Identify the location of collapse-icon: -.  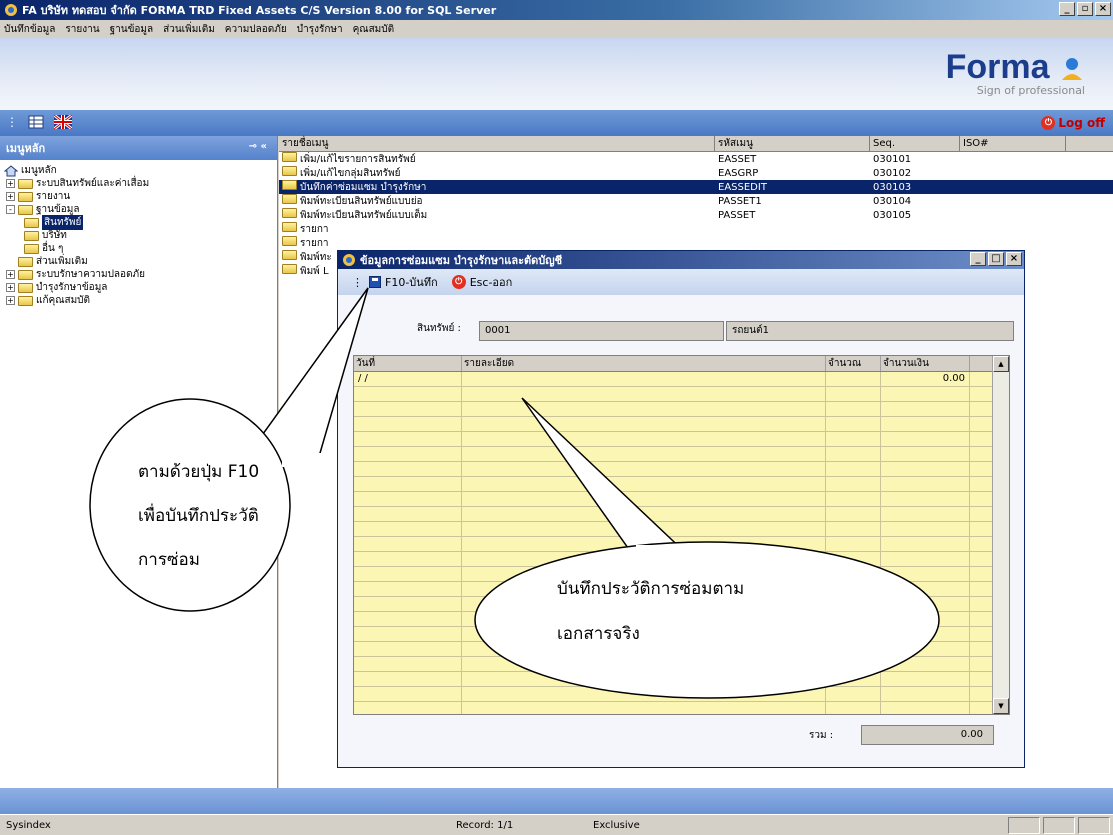
(10, 209).